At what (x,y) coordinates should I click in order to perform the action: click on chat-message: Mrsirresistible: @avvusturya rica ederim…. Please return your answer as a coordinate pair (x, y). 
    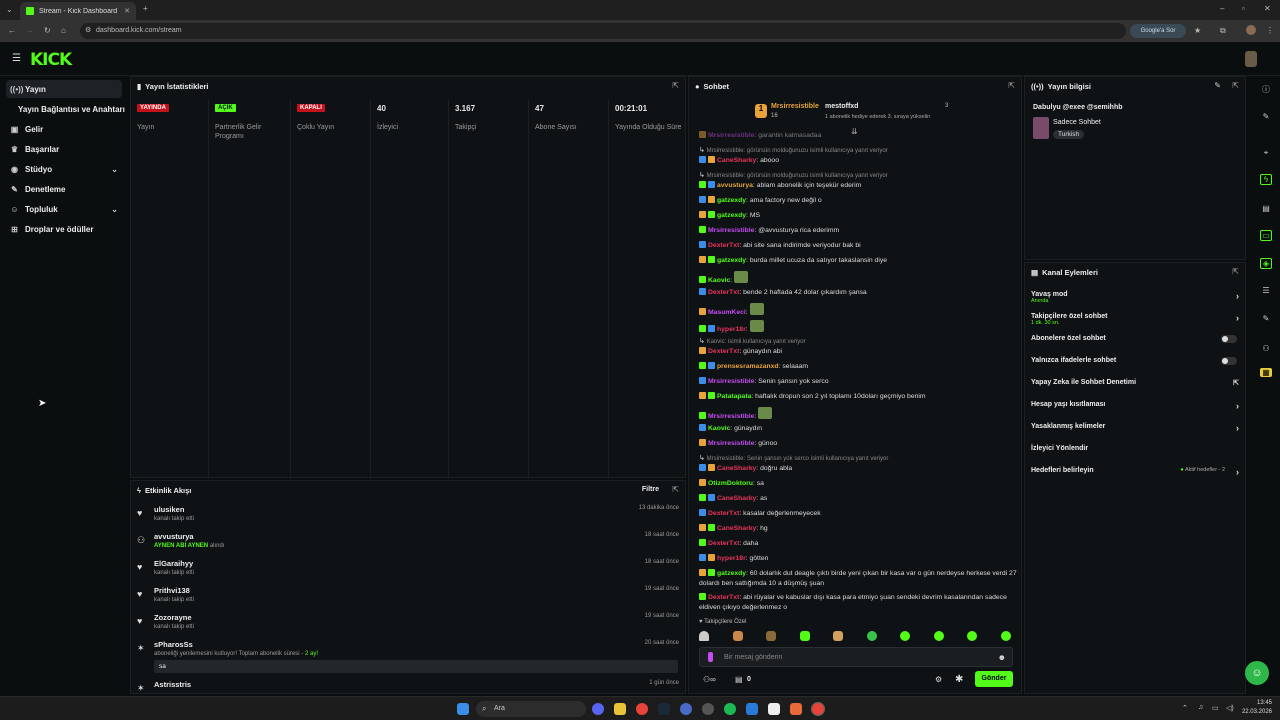
    Looking at the image, I should click on (858, 231).